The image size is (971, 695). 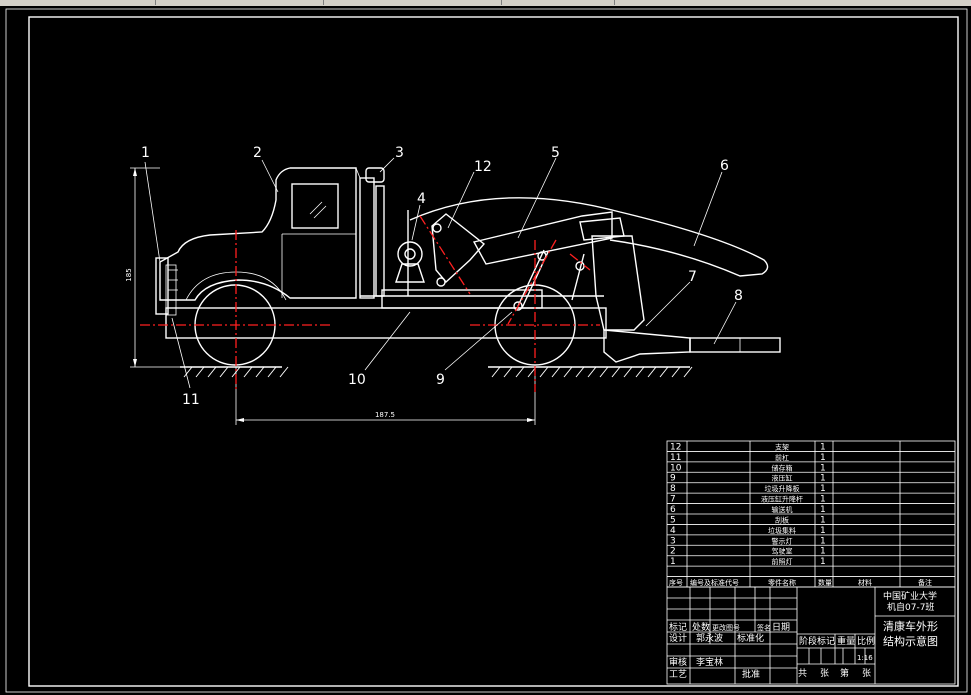 I want to click on tb-rev-date: 日期, so click(x=781, y=627).